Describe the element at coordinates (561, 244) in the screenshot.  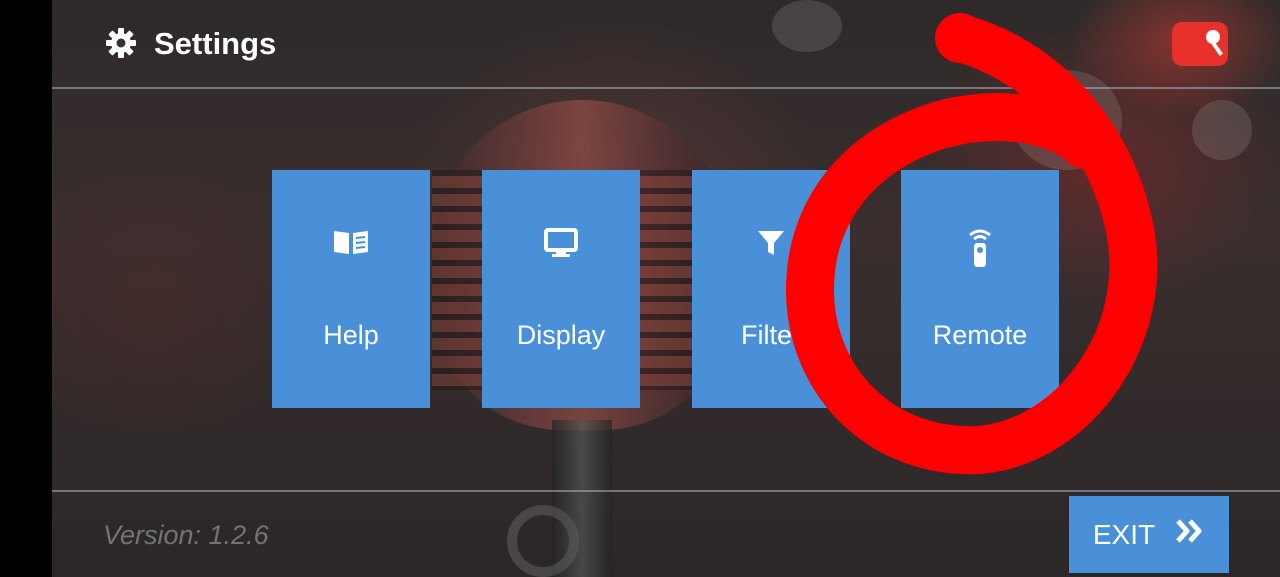
I see `monitor-icon` at that location.